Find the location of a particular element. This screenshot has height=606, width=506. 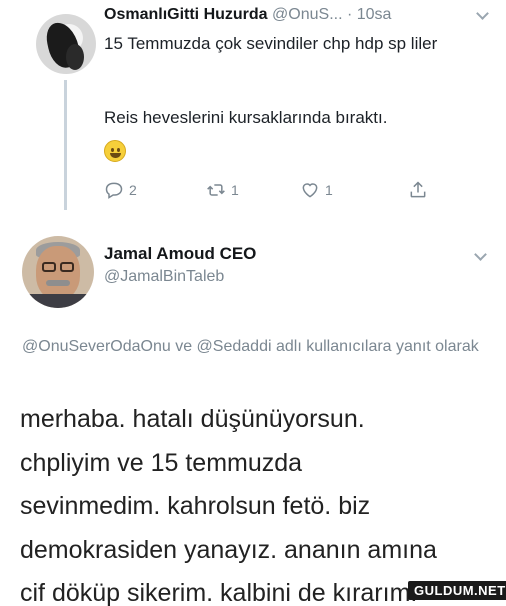

tweet-1-avatar is located at coordinates (66, 44).